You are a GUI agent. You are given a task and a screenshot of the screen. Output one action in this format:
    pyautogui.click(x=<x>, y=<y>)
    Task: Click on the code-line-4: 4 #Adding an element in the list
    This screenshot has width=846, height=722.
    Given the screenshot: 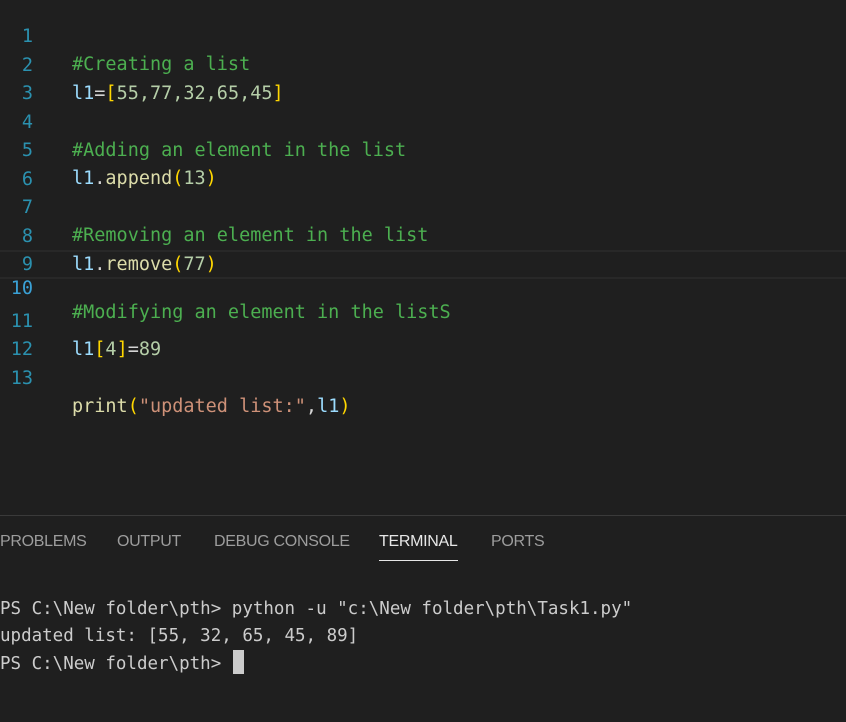 What is the action you would take?
    pyautogui.click(x=423, y=121)
    